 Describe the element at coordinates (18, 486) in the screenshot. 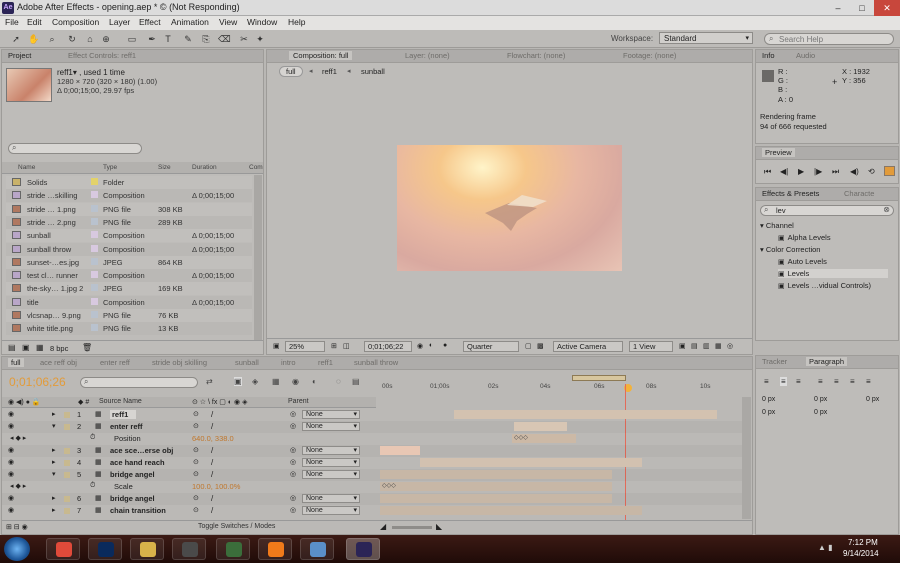

I see `keyframe-nav-icon: ◂ ◆ ▸` at that location.